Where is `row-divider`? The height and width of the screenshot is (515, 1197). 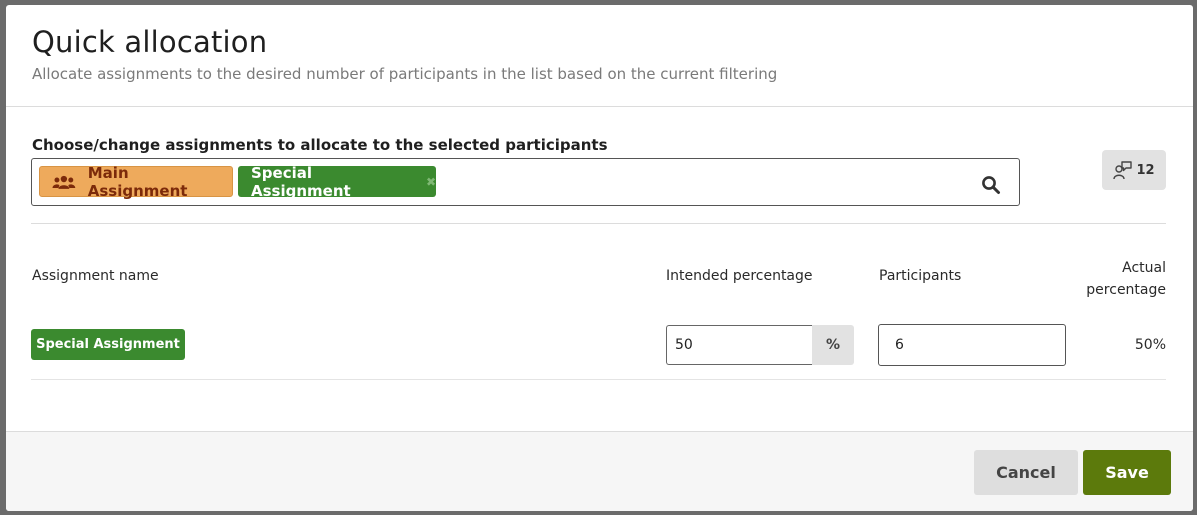
row-divider is located at coordinates (598, 379).